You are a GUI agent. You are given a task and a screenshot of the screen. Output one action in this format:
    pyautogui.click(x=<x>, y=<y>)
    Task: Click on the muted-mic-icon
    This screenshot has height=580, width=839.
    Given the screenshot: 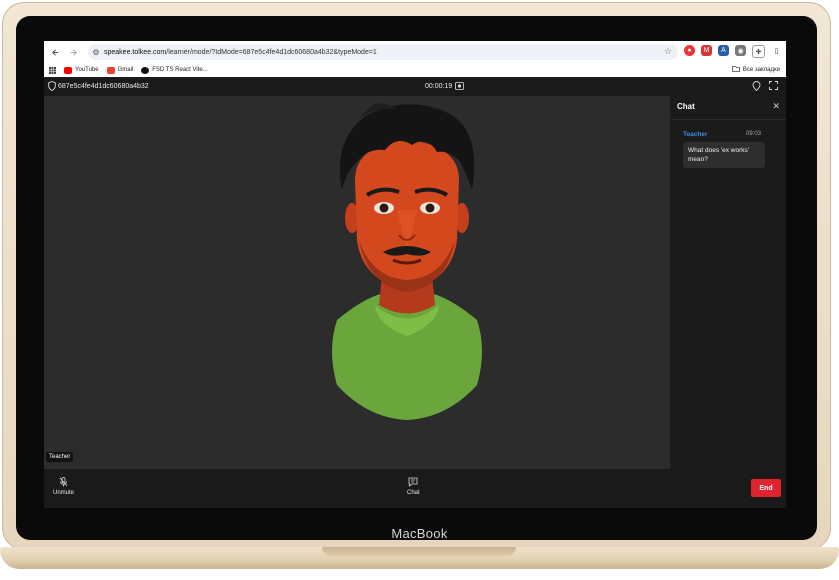 What is the action you would take?
    pyautogui.click(x=63, y=482)
    